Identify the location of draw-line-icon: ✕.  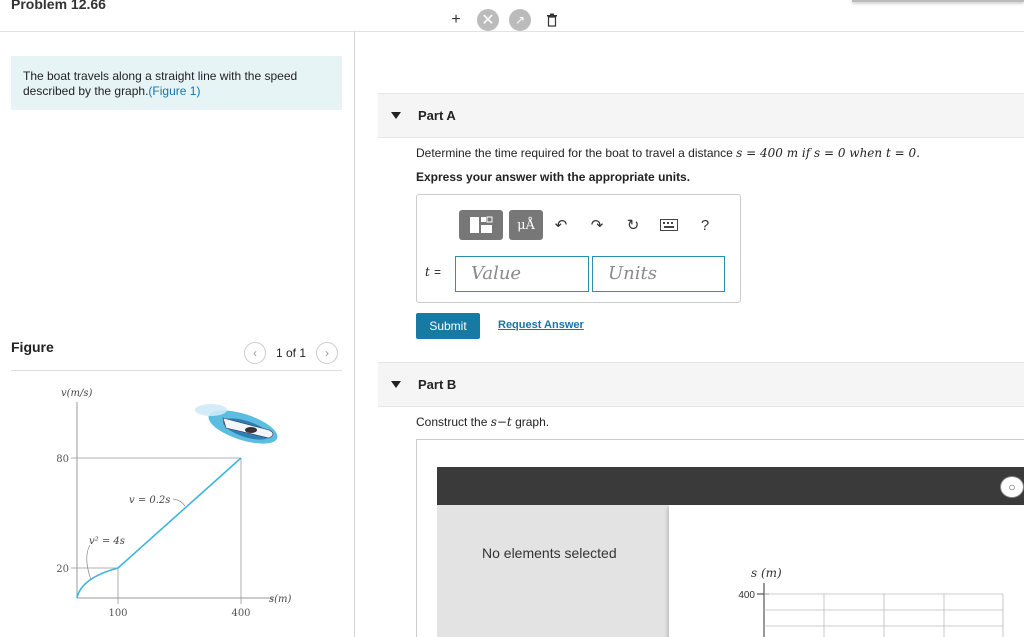
(488, 20).